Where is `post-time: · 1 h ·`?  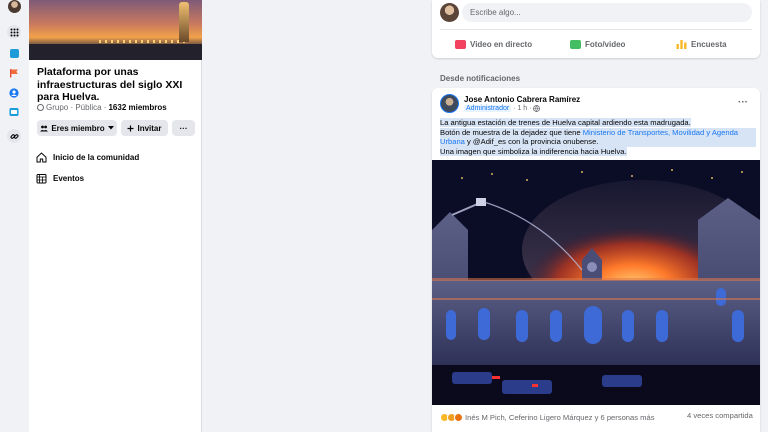
post-time: · 1 h · is located at coordinates (522, 108).